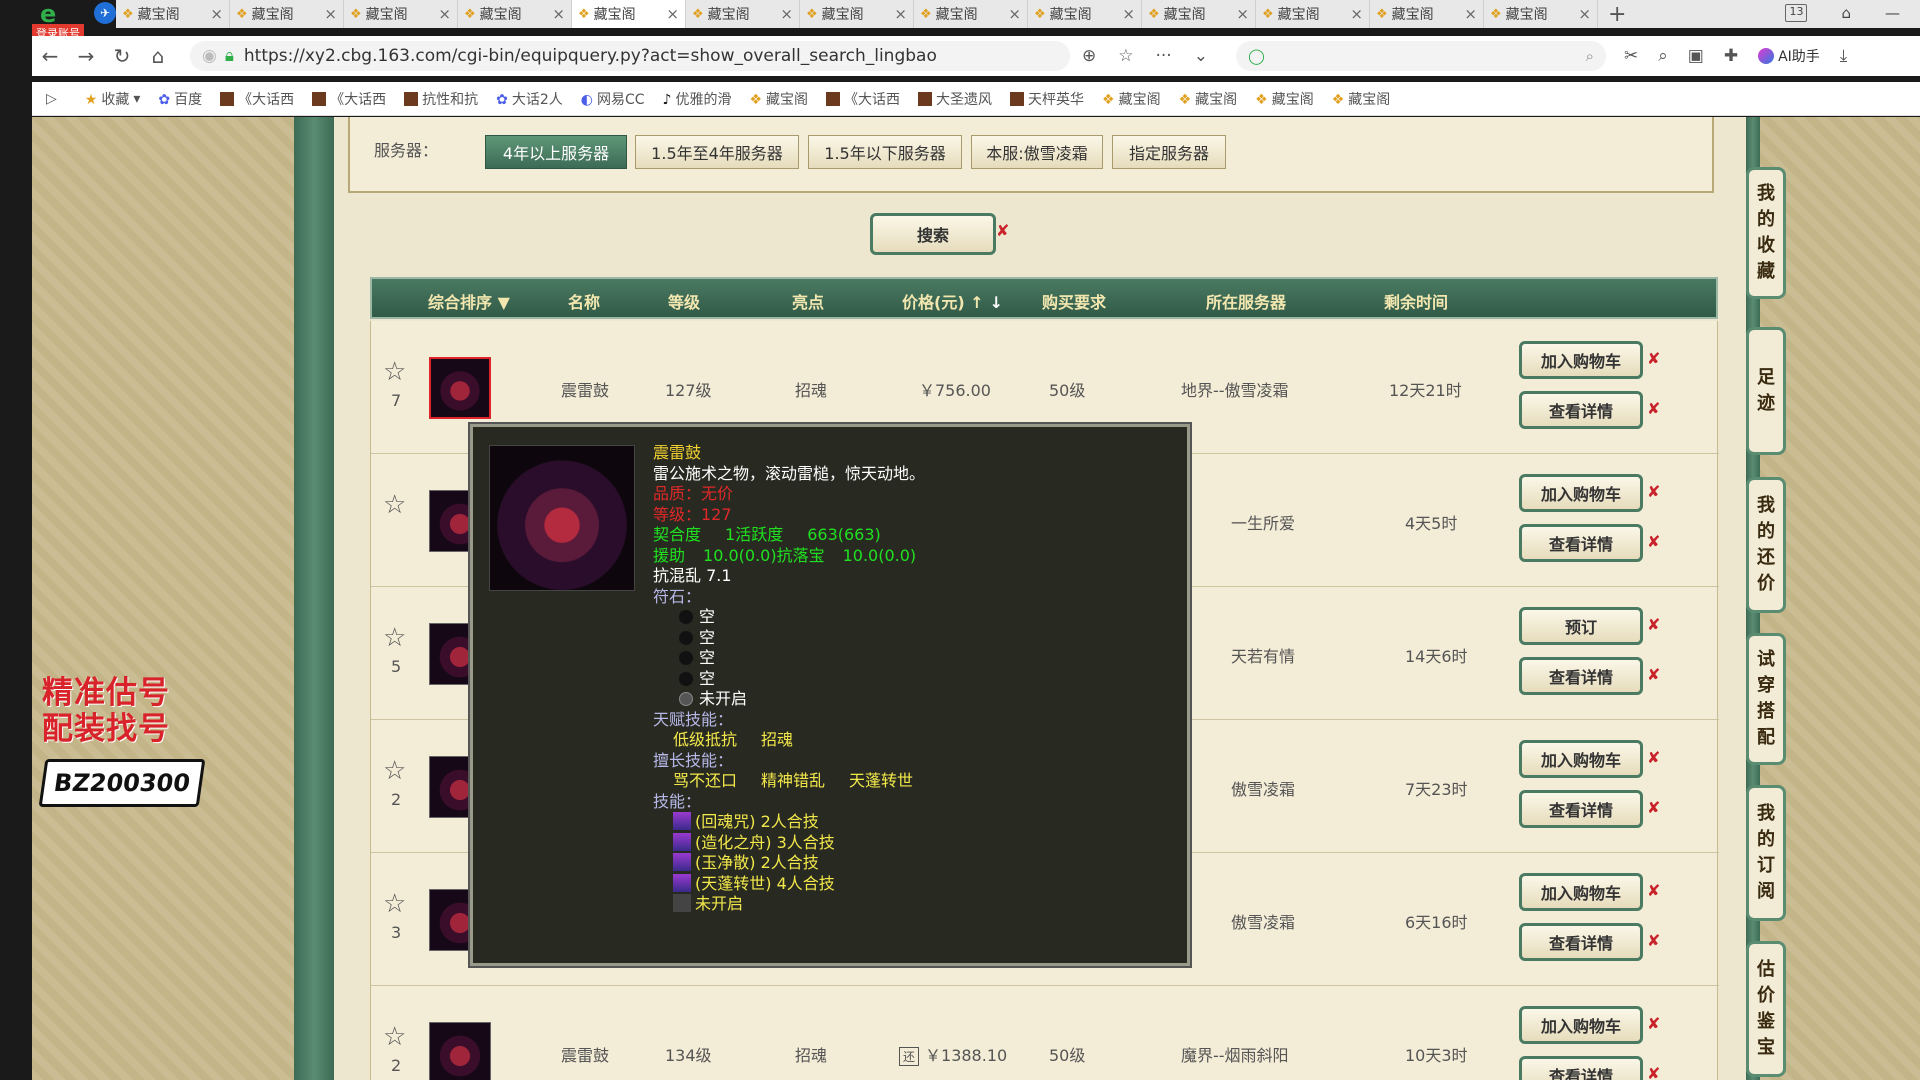  I want to click on arrow-up-icon: ↑, so click(976, 302).